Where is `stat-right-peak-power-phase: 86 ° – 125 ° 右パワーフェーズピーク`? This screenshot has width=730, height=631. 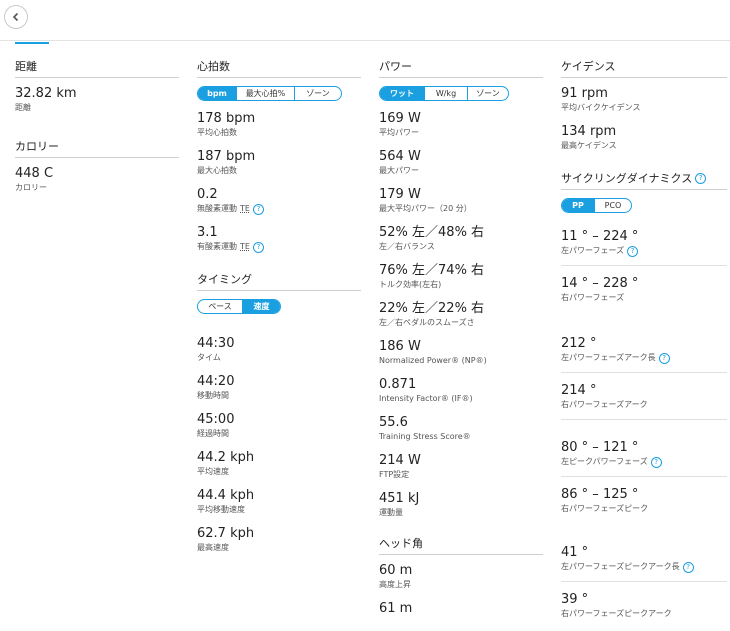 stat-right-peak-power-phase: 86 ° – 125 ° 右パワーフェーズピーク is located at coordinates (644, 501).